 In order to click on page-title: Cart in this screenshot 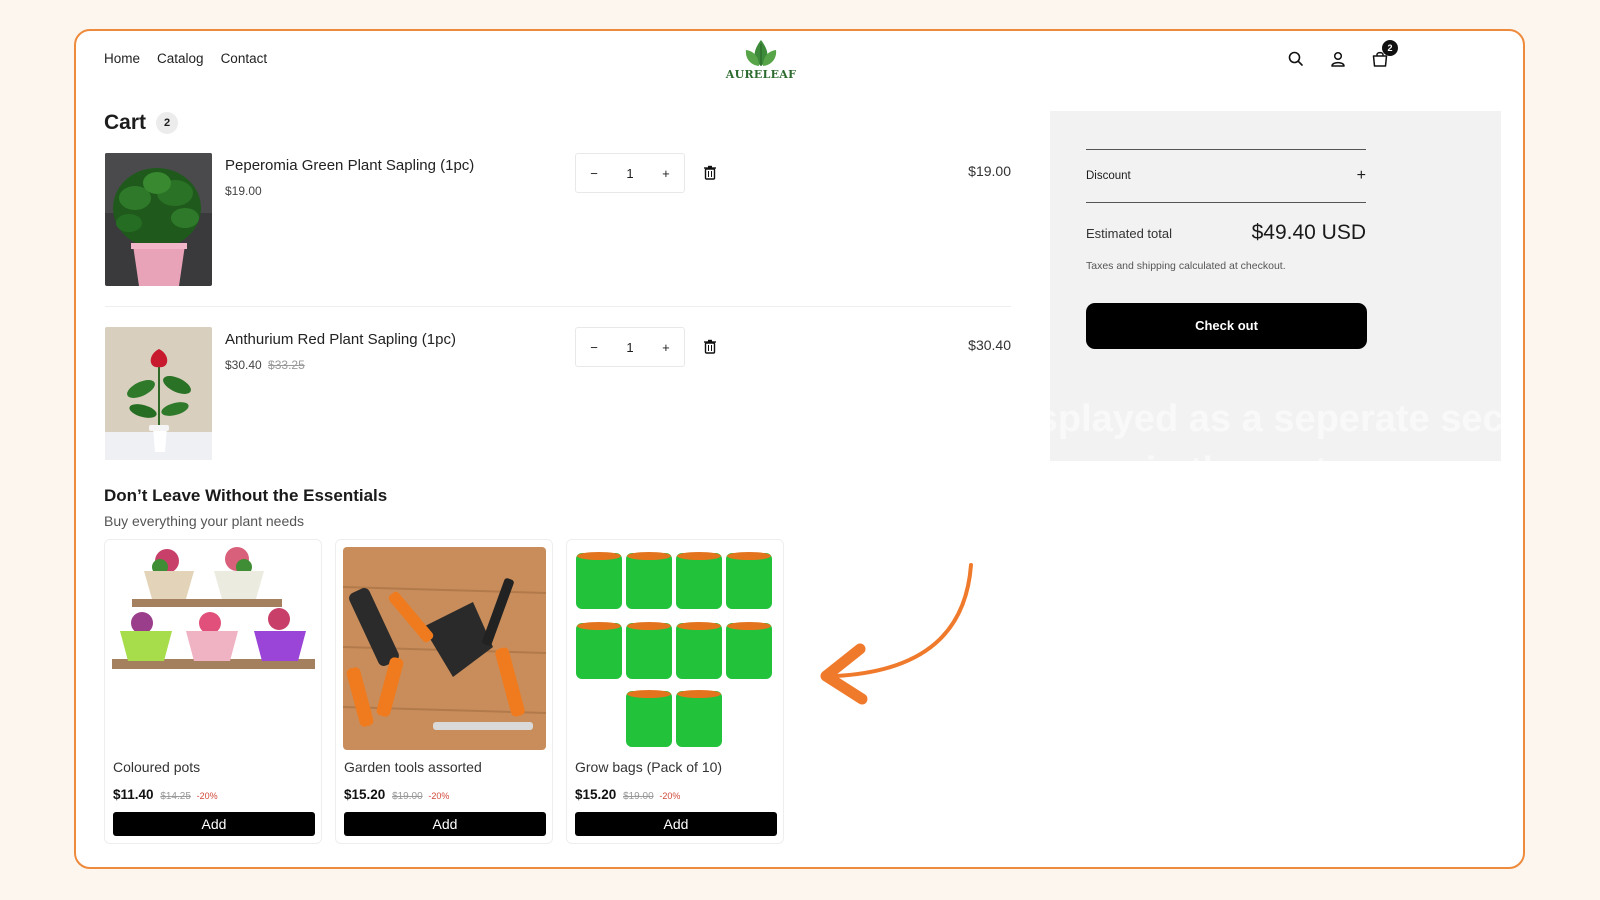, I will do `click(125, 122)`.